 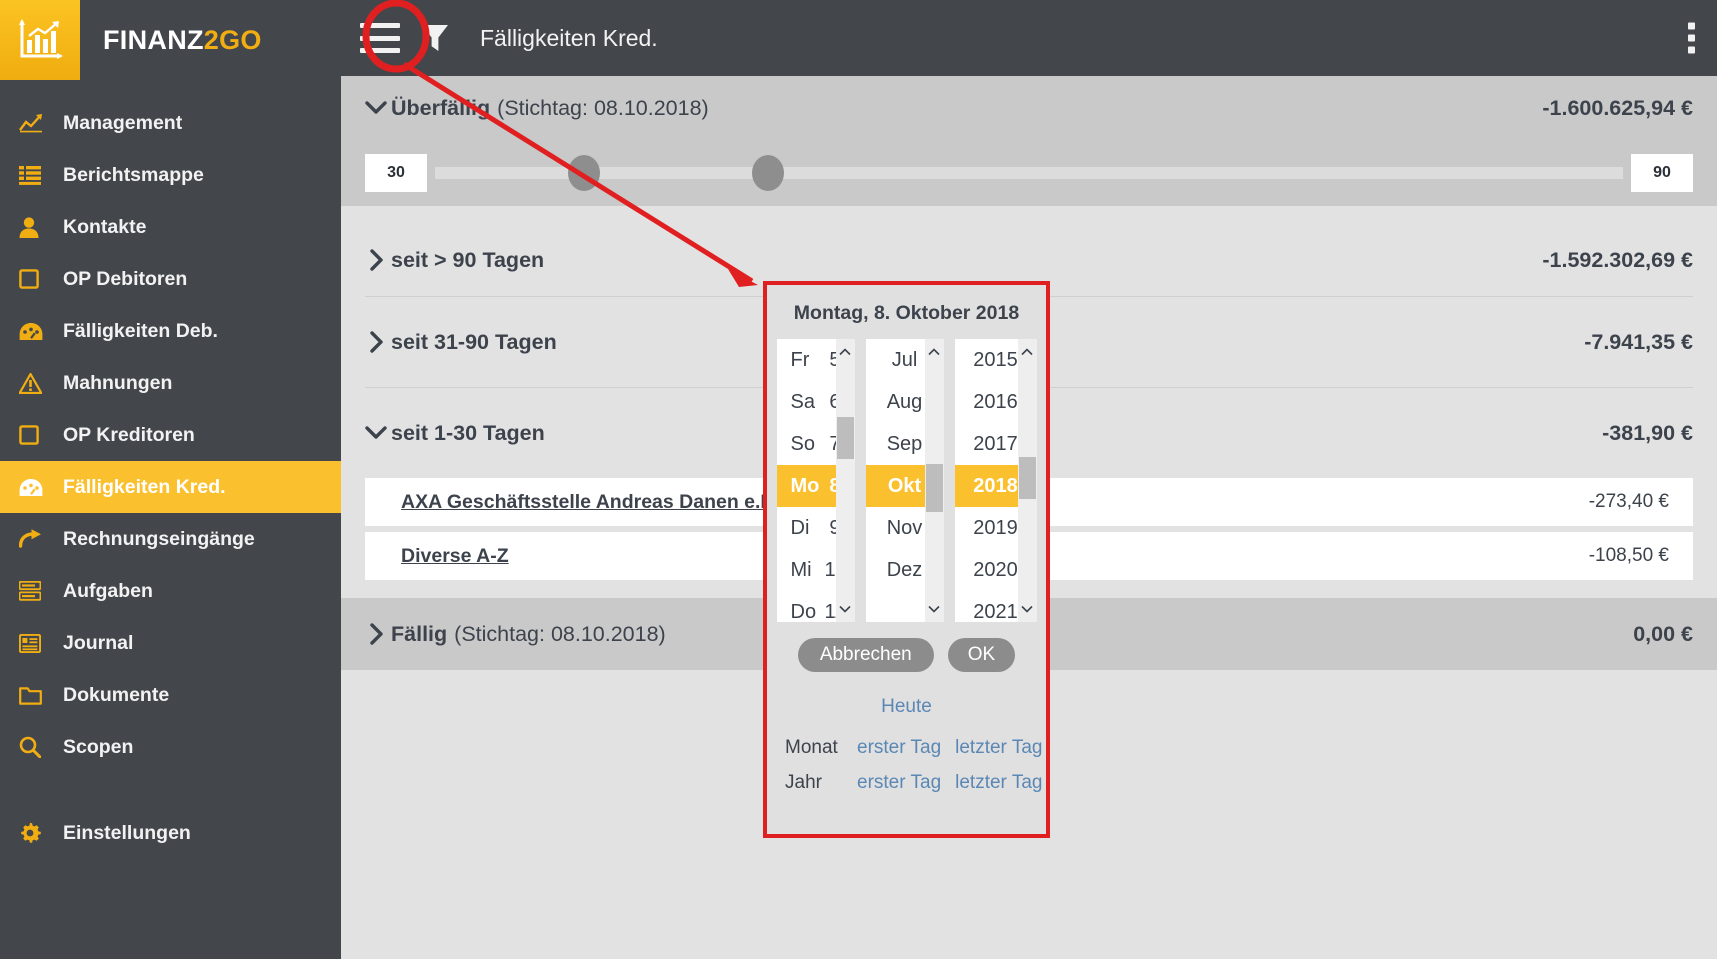 I want to click on sidebar-item-label: Management, so click(x=123, y=122).